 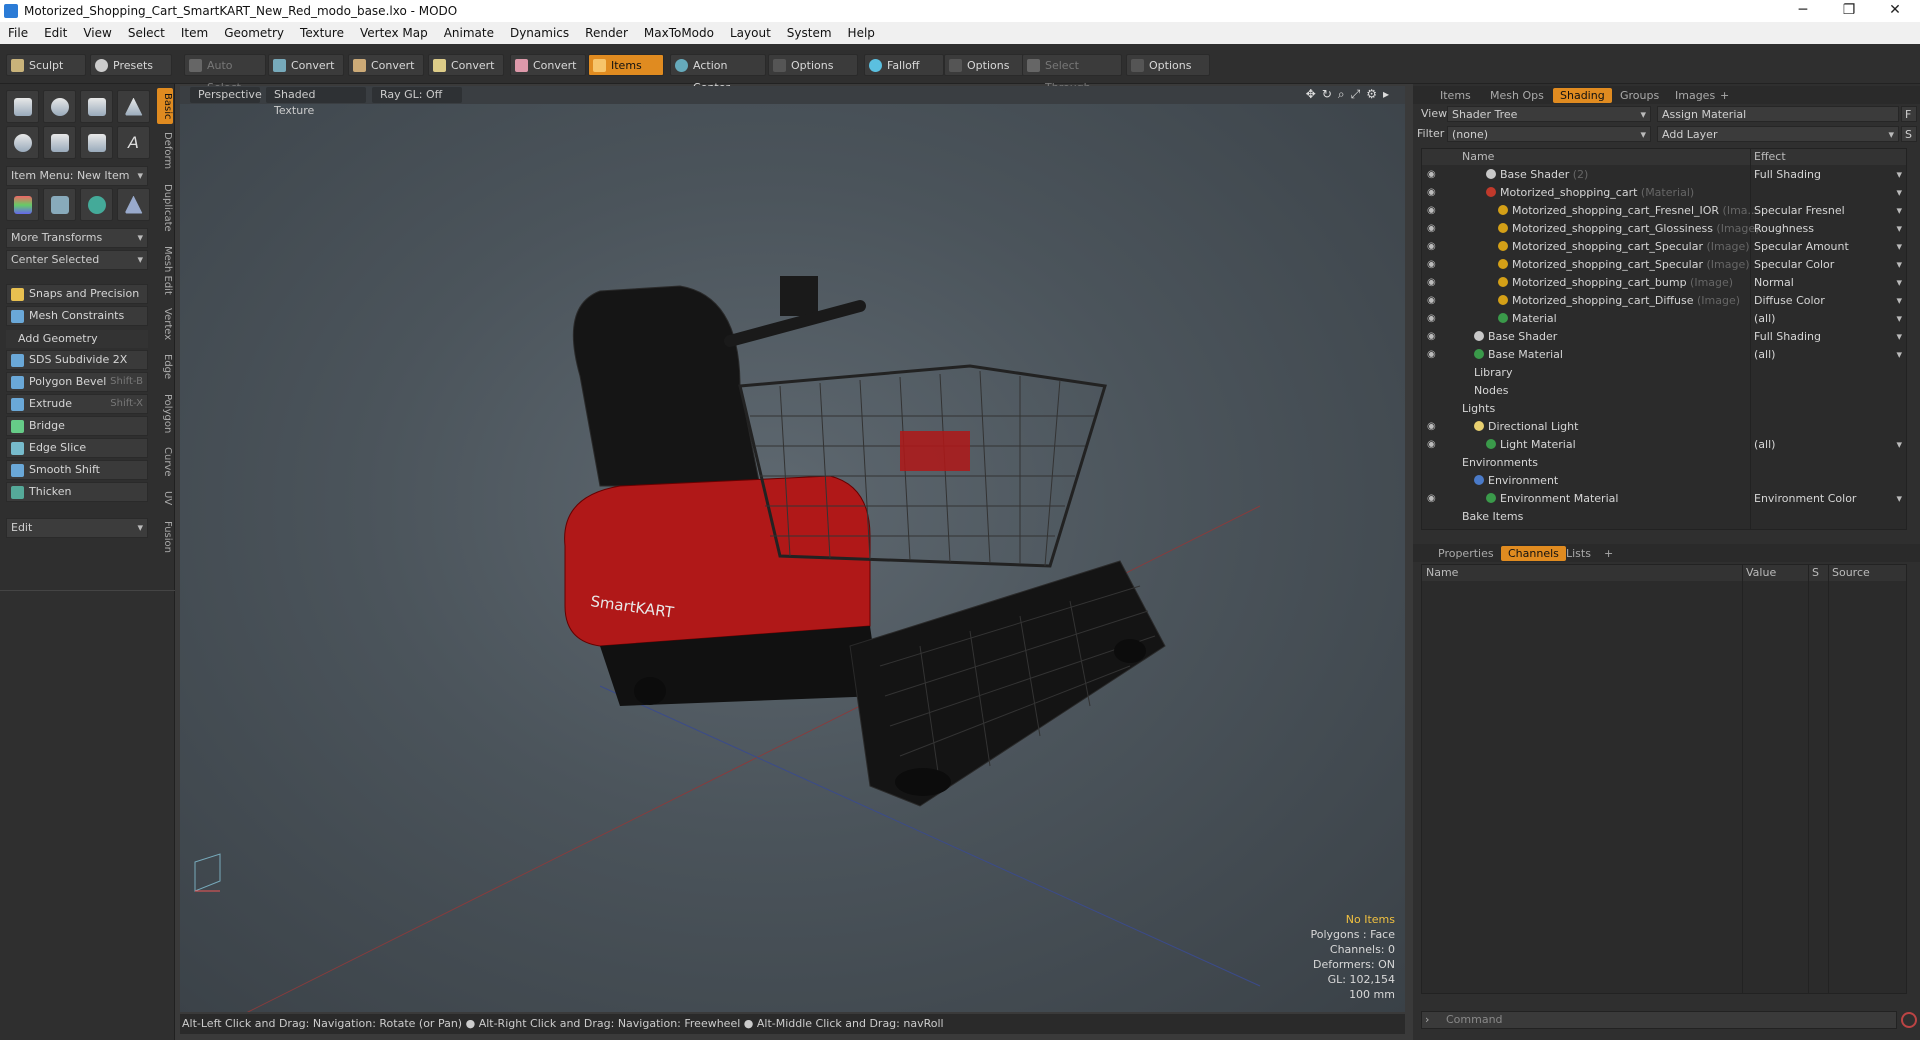 What do you see at coordinates (1829, 247) in the screenshot?
I see `layer-effect-dropdown: Specular Amount` at bounding box center [1829, 247].